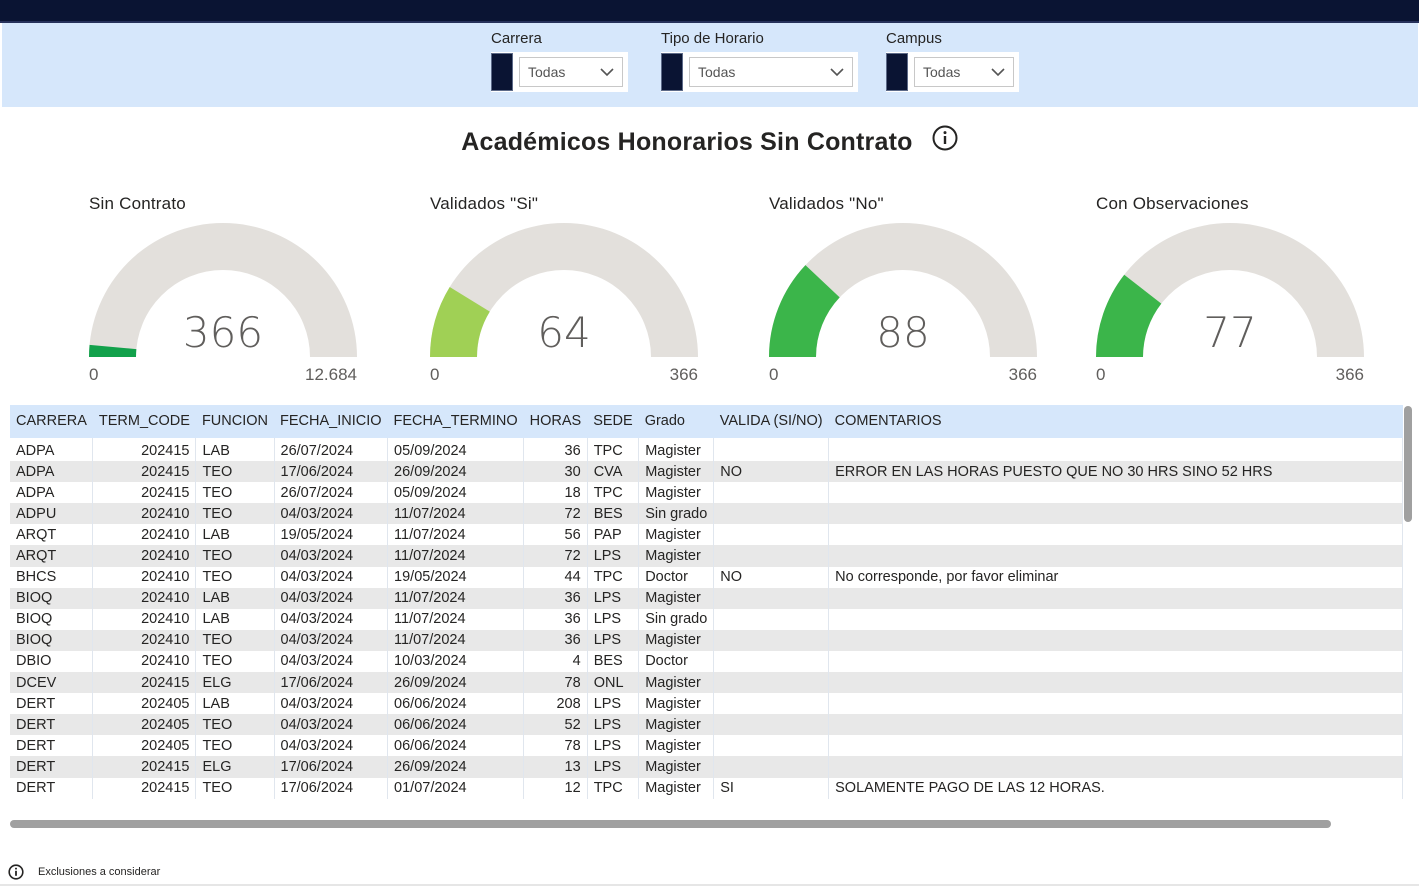  What do you see at coordinates (687, 142) in the screenshot?
I see `page-title-text: Académicos Honorarios Sin Contrato` at bounding box center [687, 142].